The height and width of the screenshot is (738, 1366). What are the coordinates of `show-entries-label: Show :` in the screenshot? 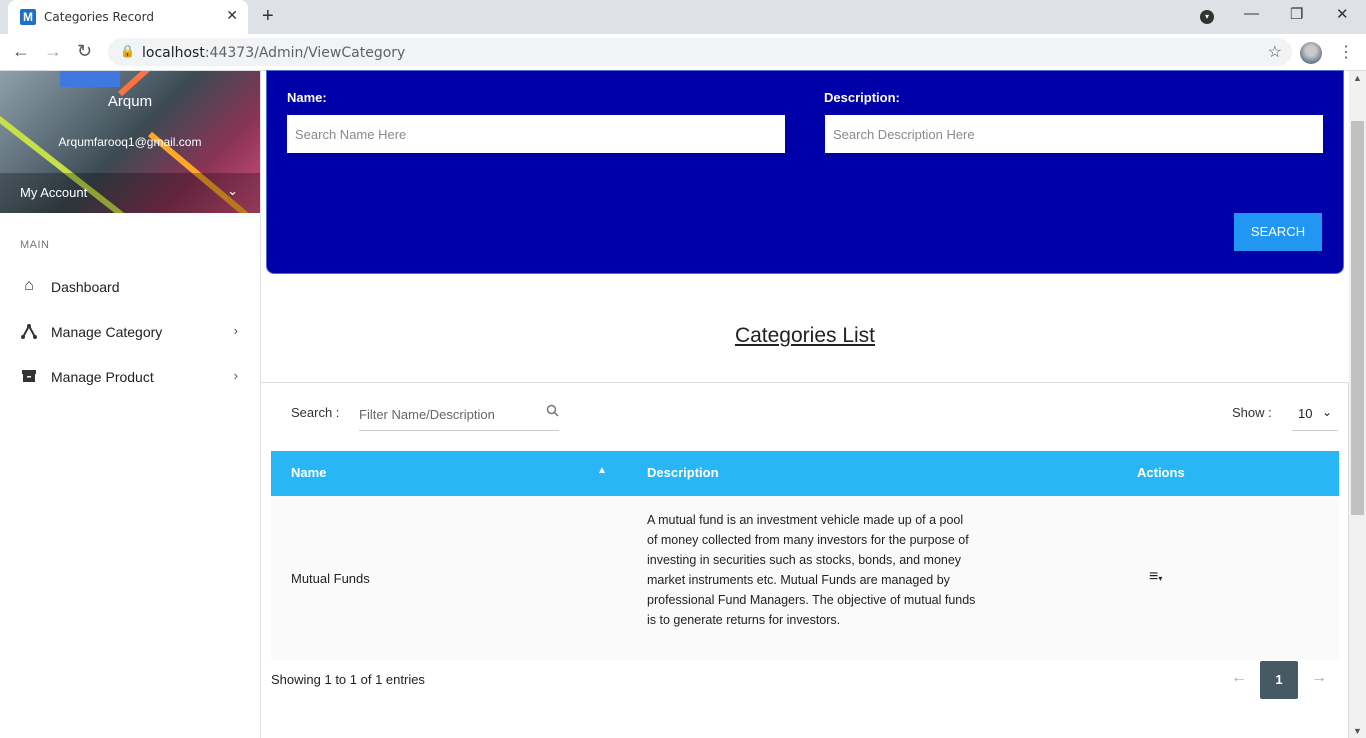 It's located at (1252, 412).